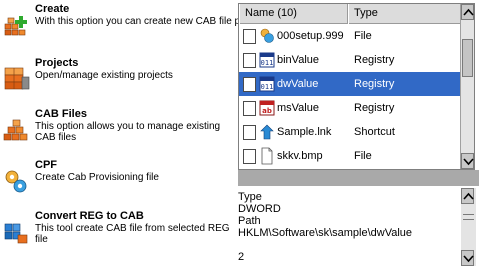 This screenshot has height=269, width=479. I want to click on row-type: Shortcut, so click(374, 132).